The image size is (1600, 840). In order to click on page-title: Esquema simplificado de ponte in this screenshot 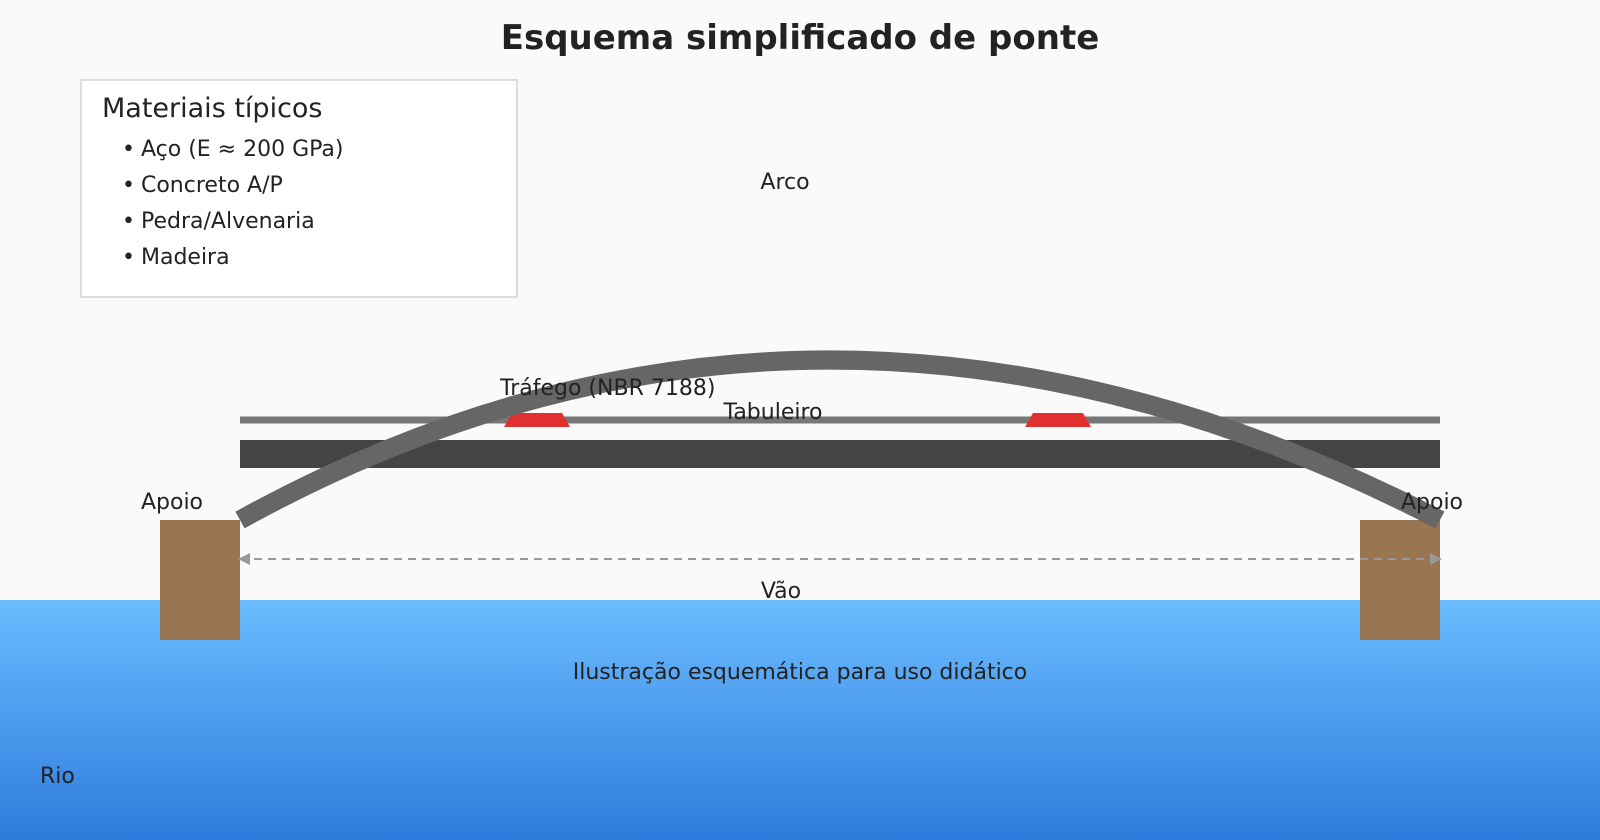, I will do `click(800, 38)`.